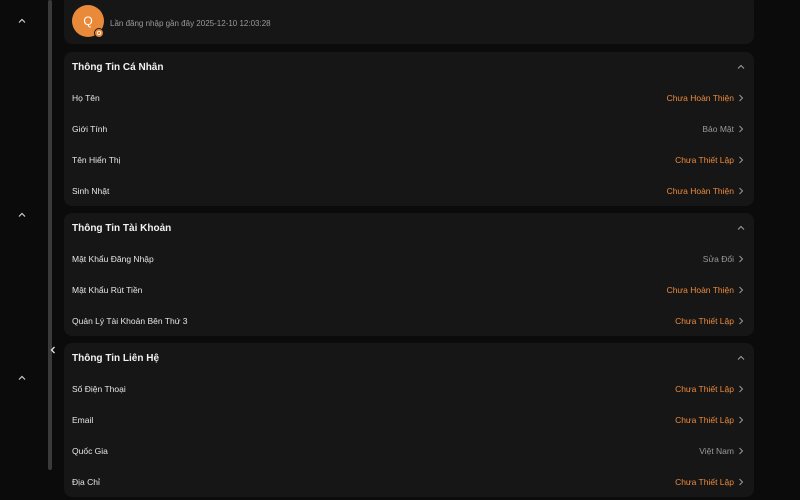  I want to click on row-label: Mật Khẩu Đăng Nhập, so click(113, 258).